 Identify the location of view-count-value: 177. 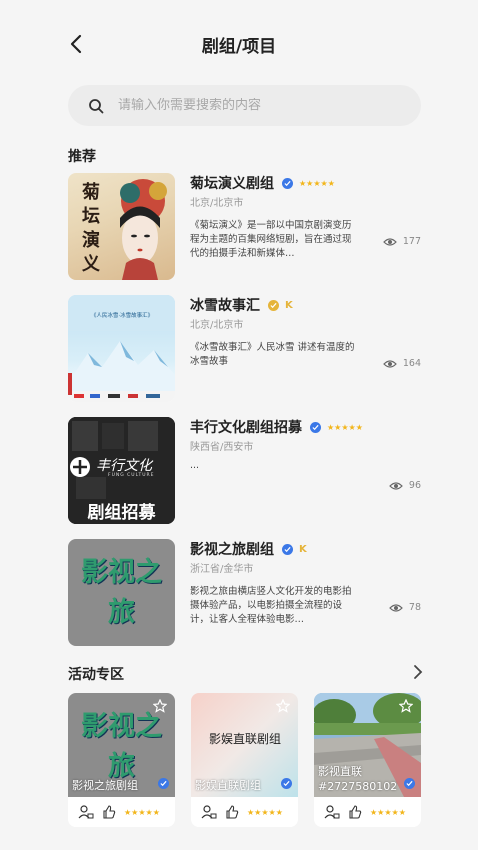
(411, 241).